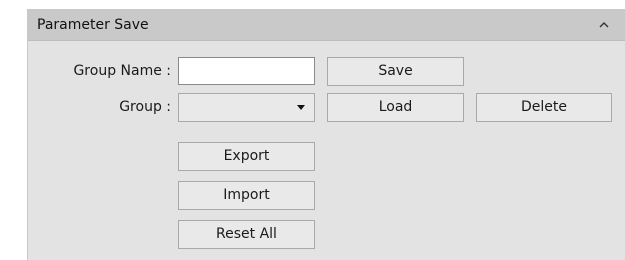  Describe the element at coordinates (326, 25) in the screenshot. I see `panel-header: Parameter Save` at that location.